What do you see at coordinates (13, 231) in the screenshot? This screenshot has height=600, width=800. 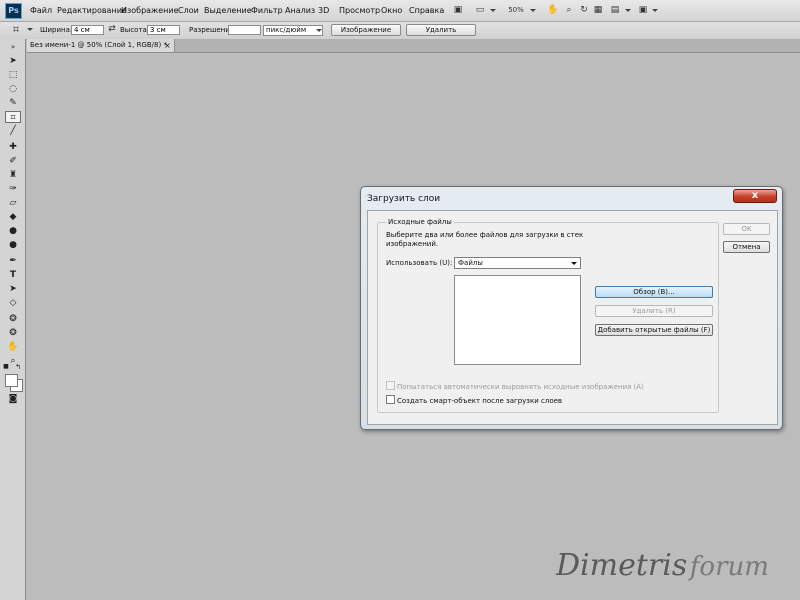 I see `blur-tool-icon: ●` at bounding box center [13, 231].